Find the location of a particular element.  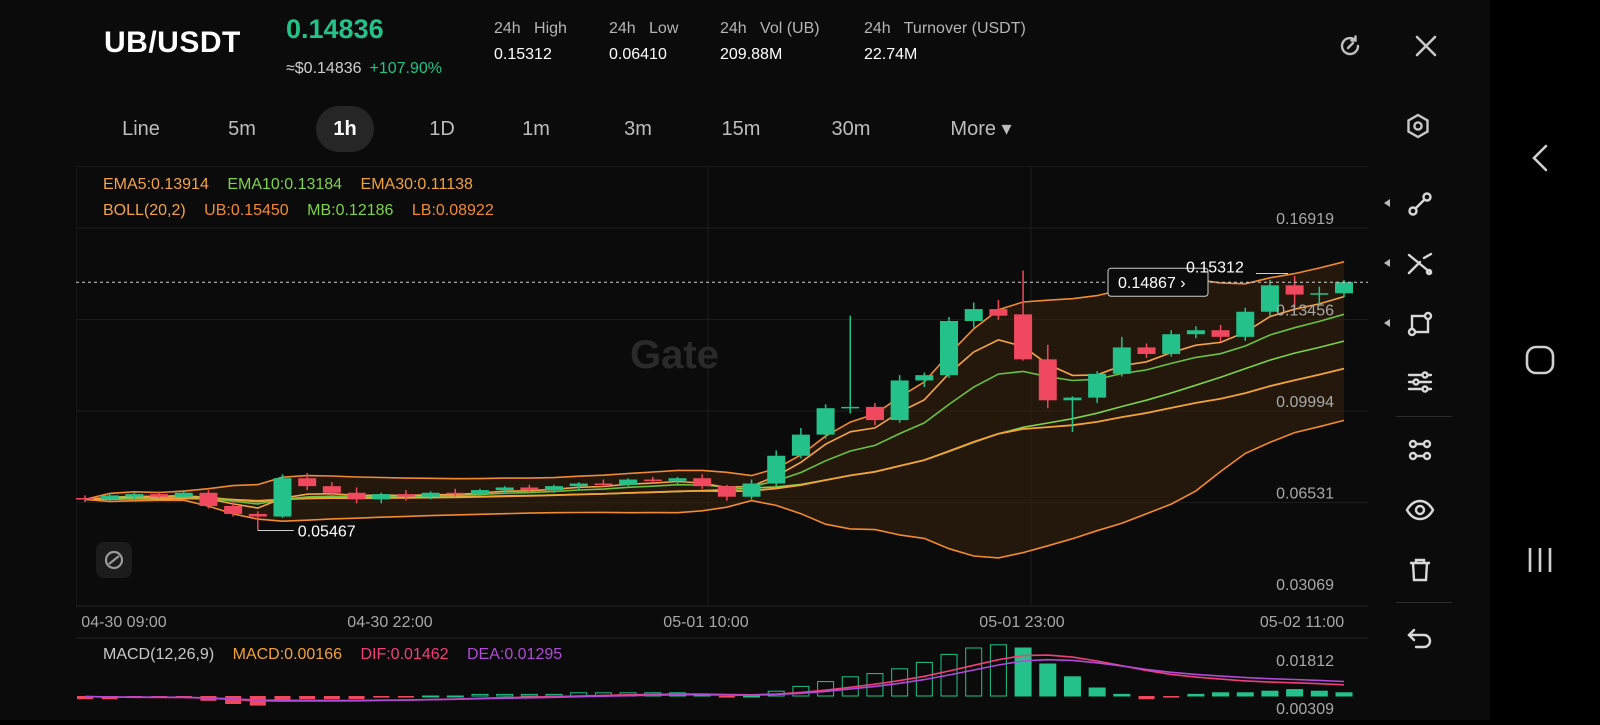

chain-icon is located at coordinates (1420, 450).